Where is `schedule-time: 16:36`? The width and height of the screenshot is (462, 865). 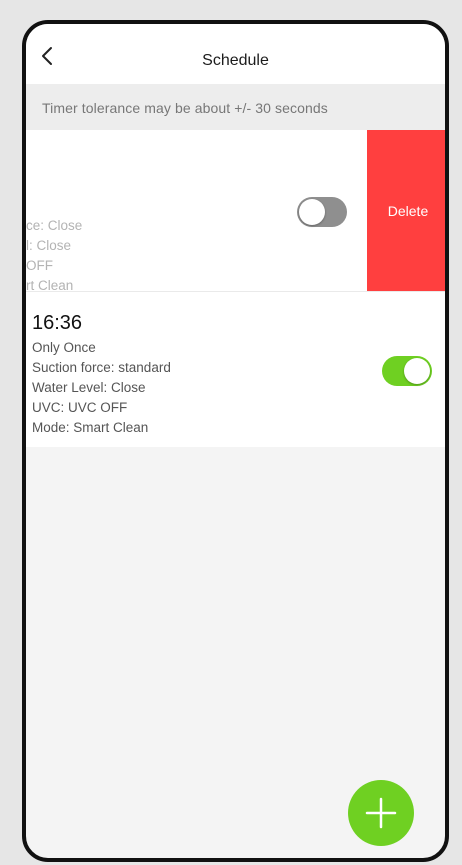
schedule-time: 16:36 is located at coordinates (57, 323).